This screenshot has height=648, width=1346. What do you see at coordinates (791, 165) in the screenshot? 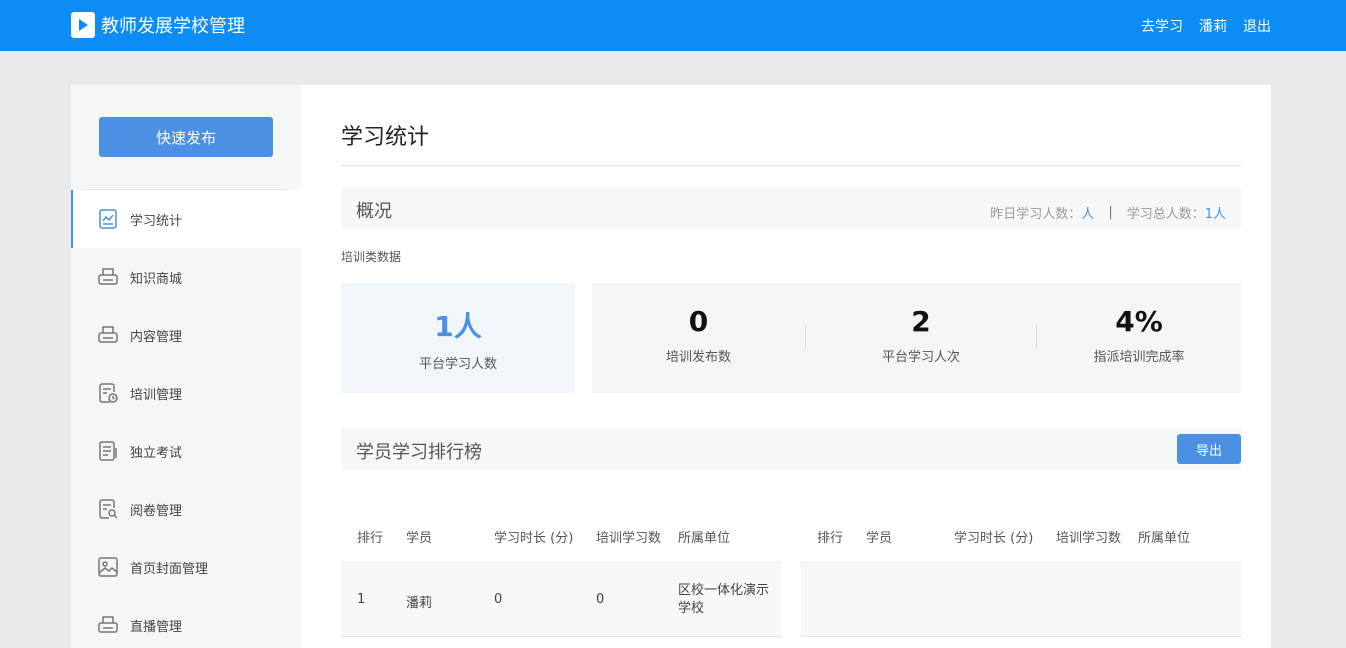
I see `title-divider` at bounding box center [791, 165].